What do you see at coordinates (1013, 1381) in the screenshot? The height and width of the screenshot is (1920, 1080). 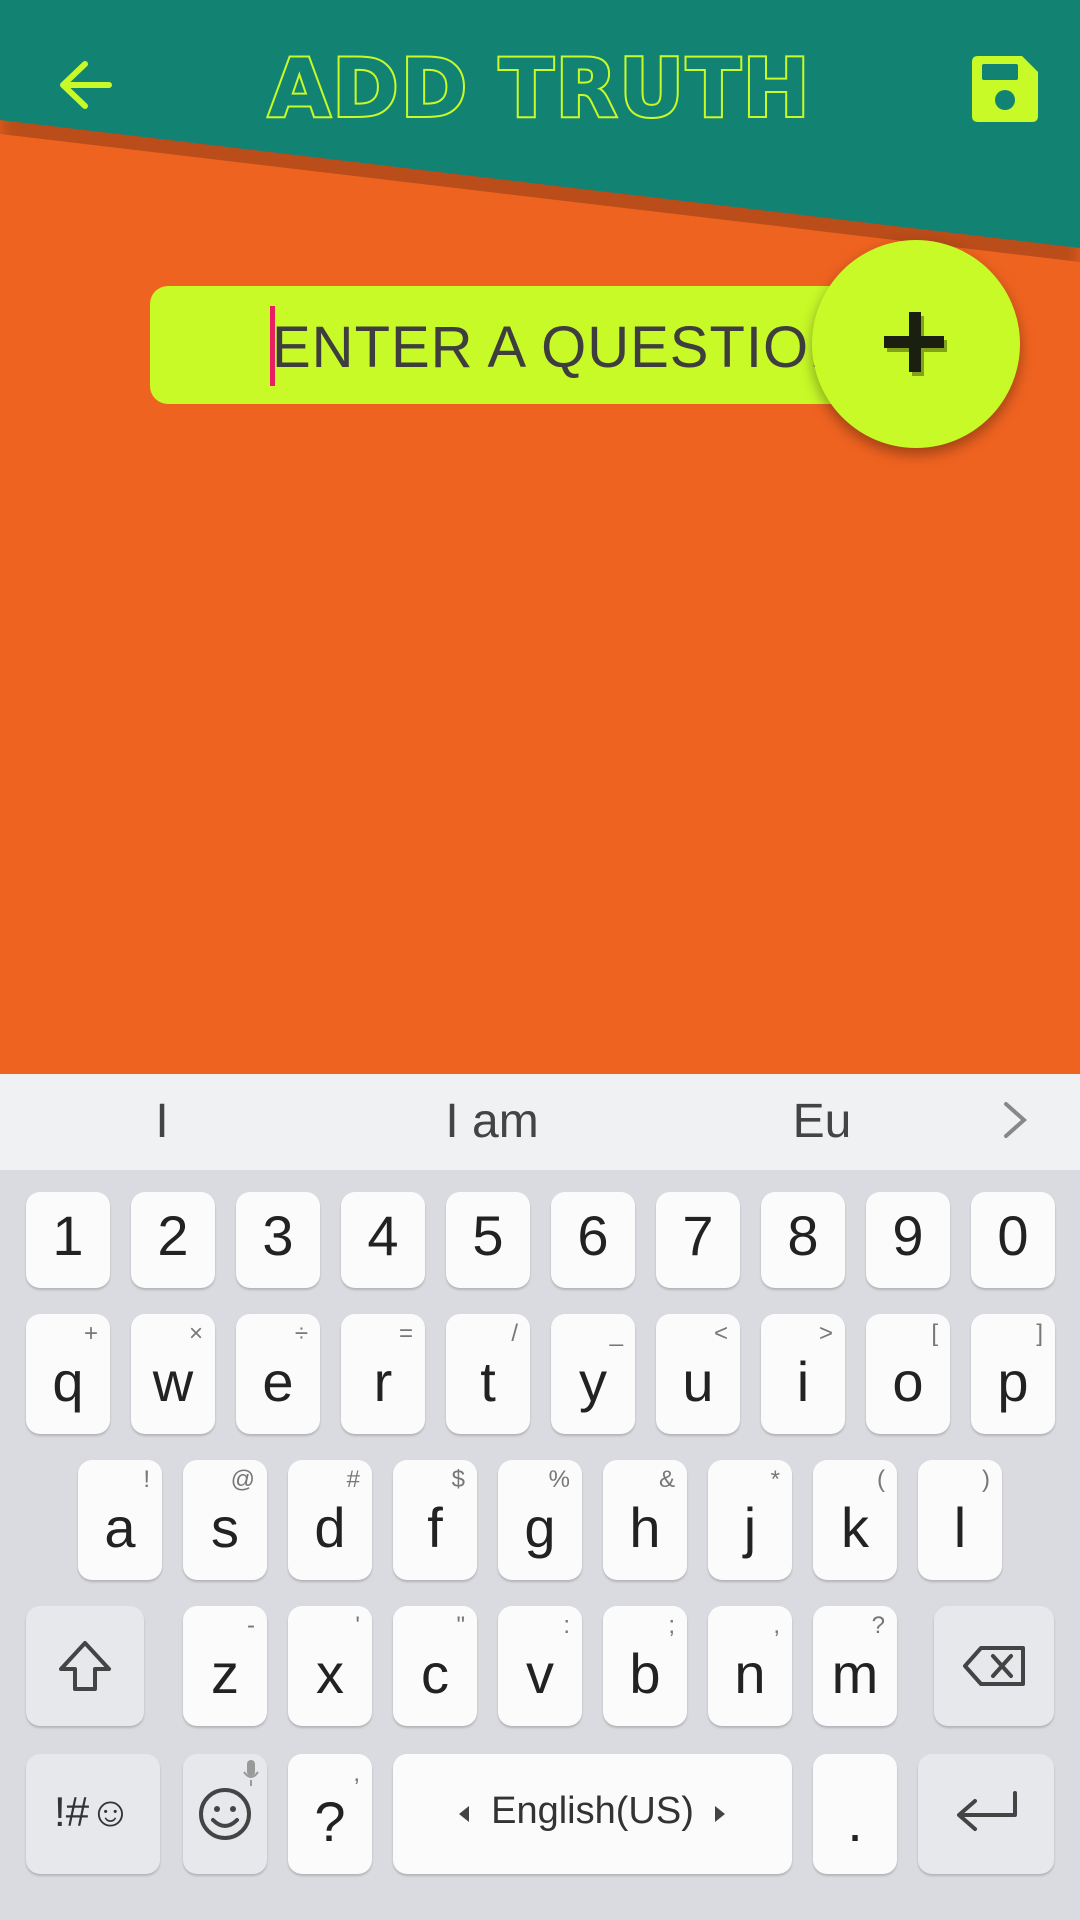 I see `key-label: p` at bounding box center [1013, 1381].